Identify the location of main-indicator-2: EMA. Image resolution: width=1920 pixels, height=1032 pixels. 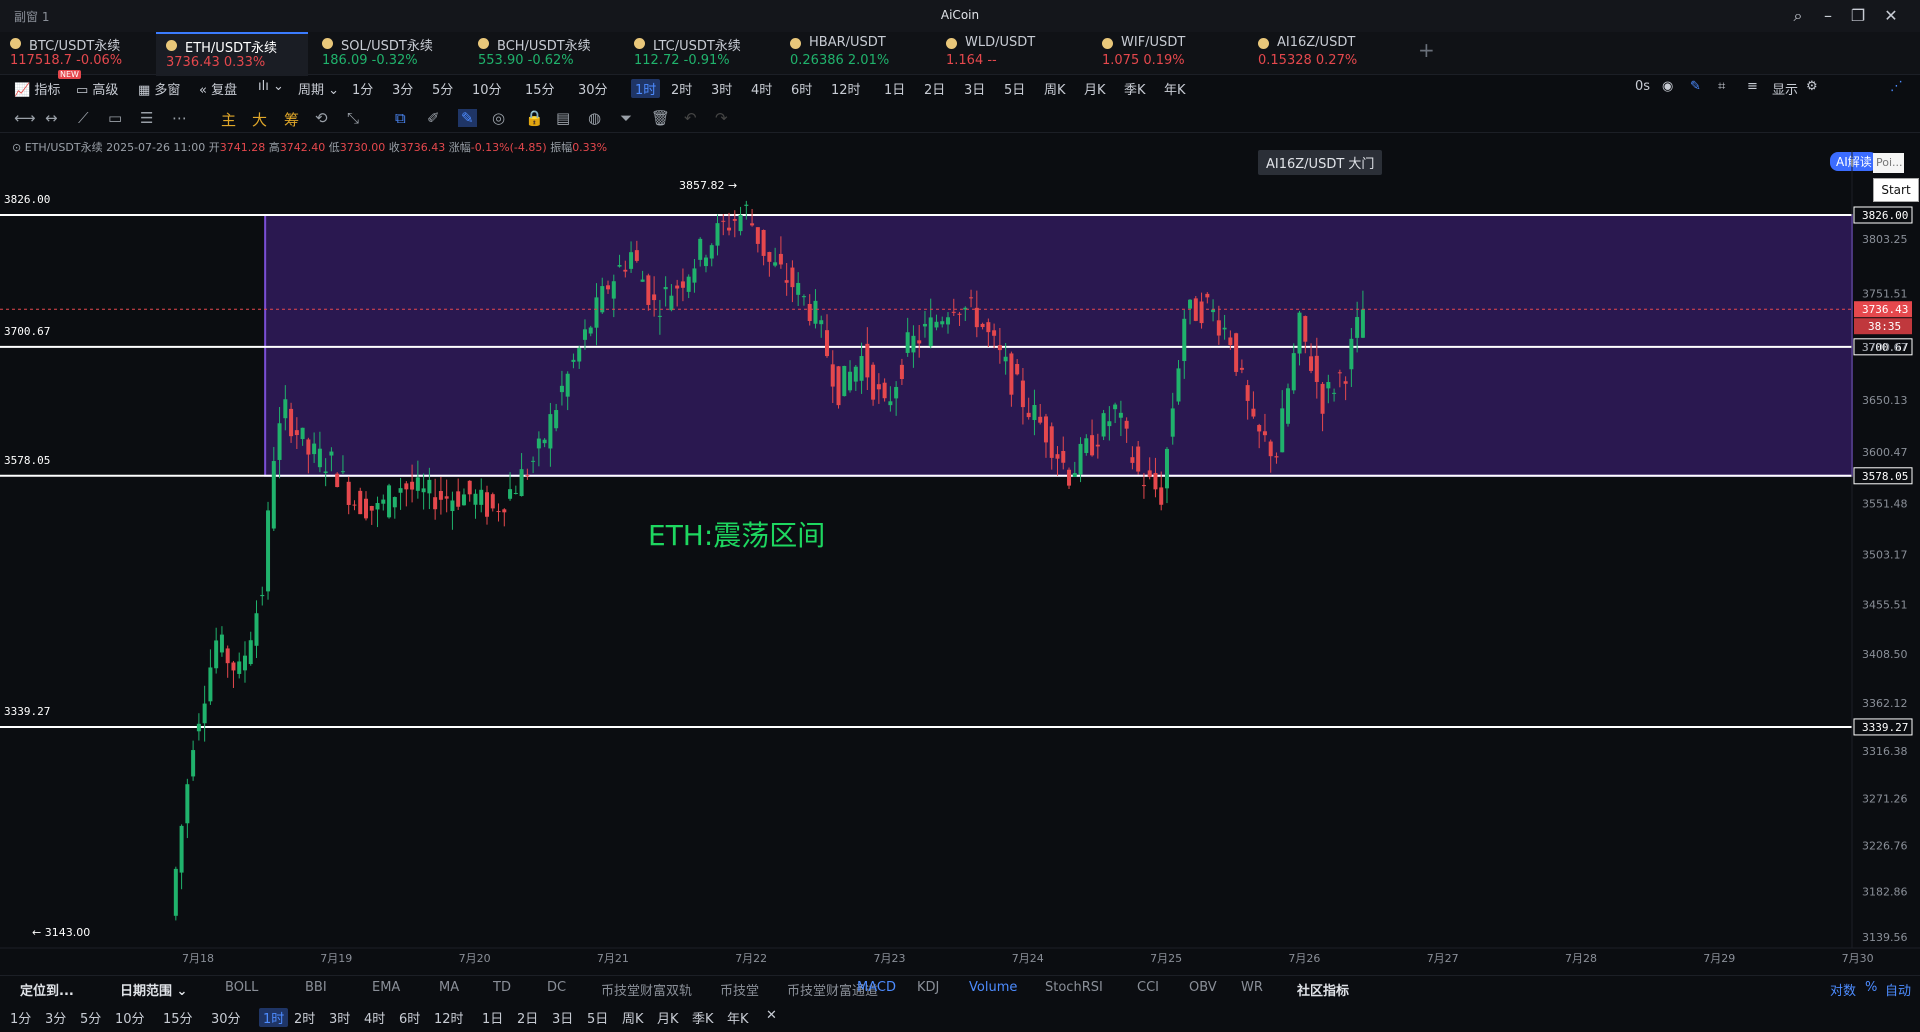
(386, 987).